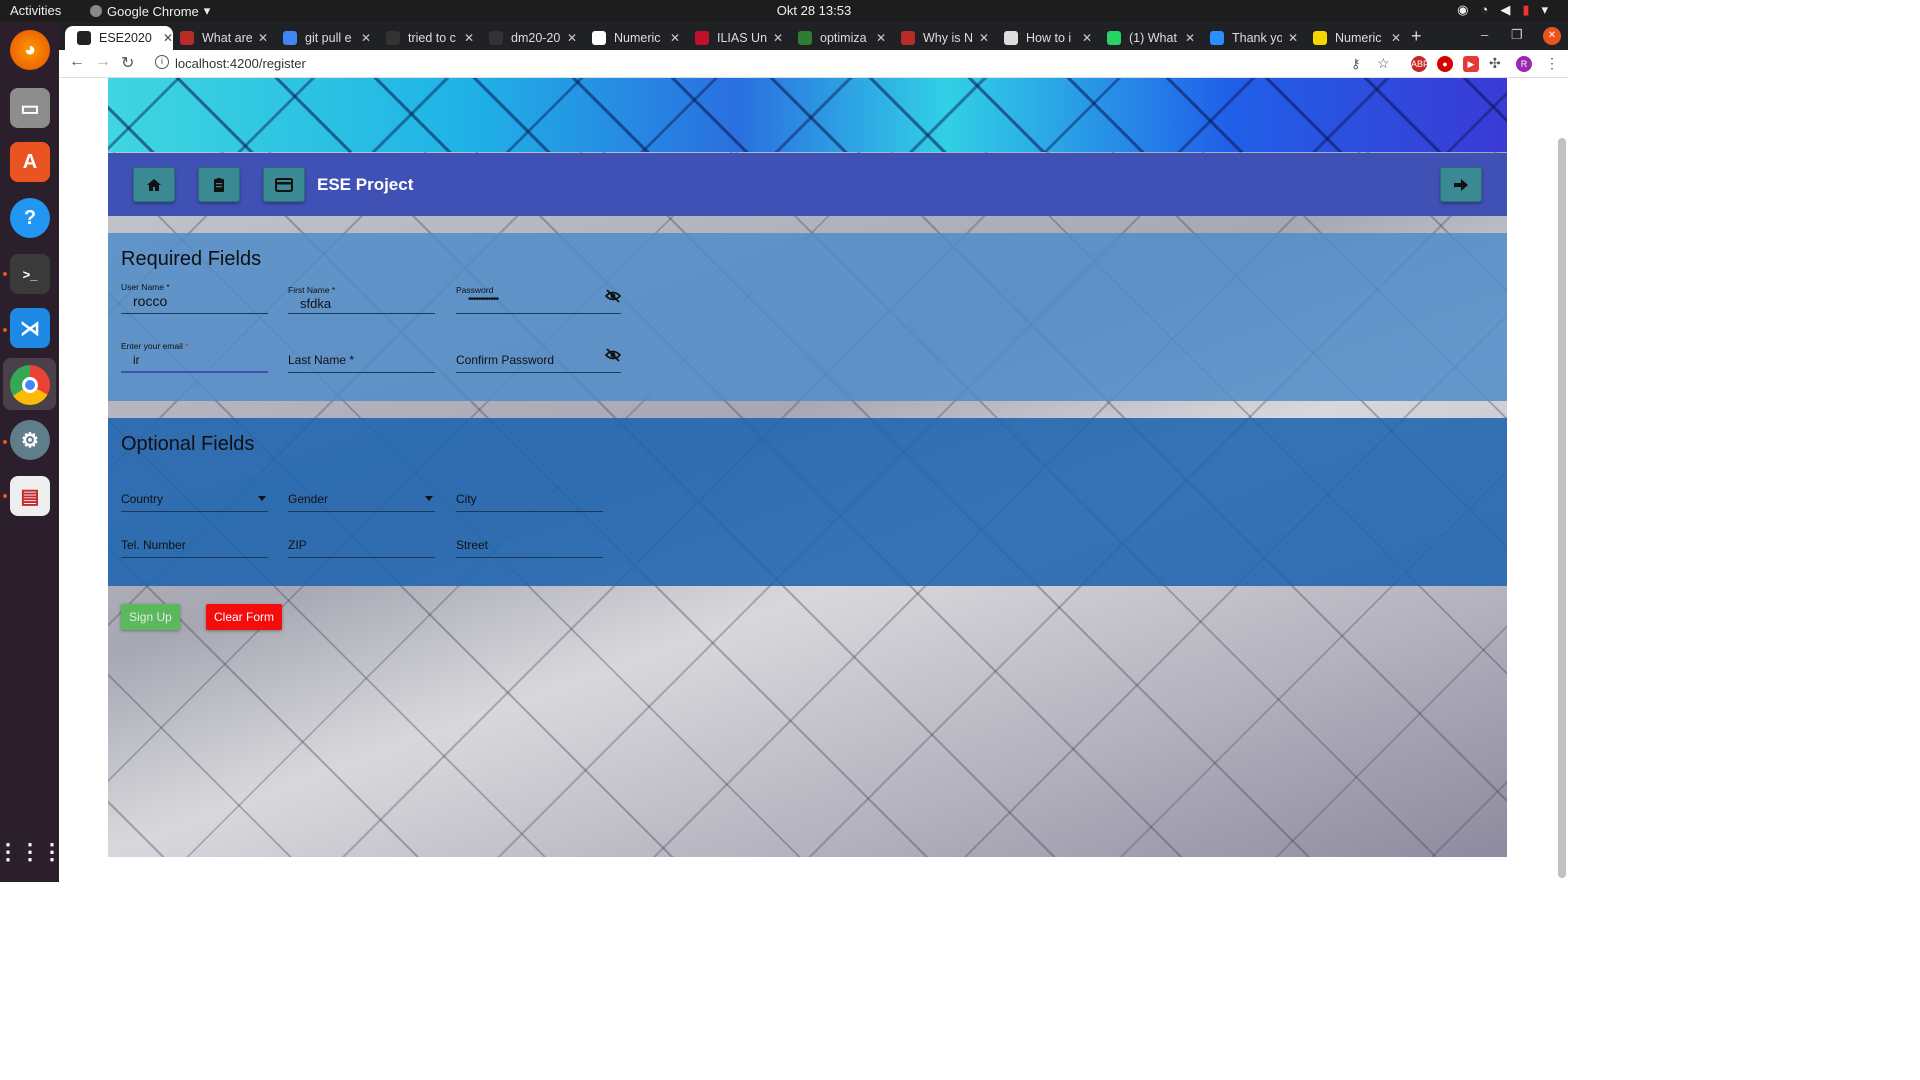 Image resolution: width=1920 pixels, height=1080 pixels. What do you see at coordinates (321, 38) in the screenshot?
I see `browser-tab: git pull e ✕` at bounding box center [321, 38].